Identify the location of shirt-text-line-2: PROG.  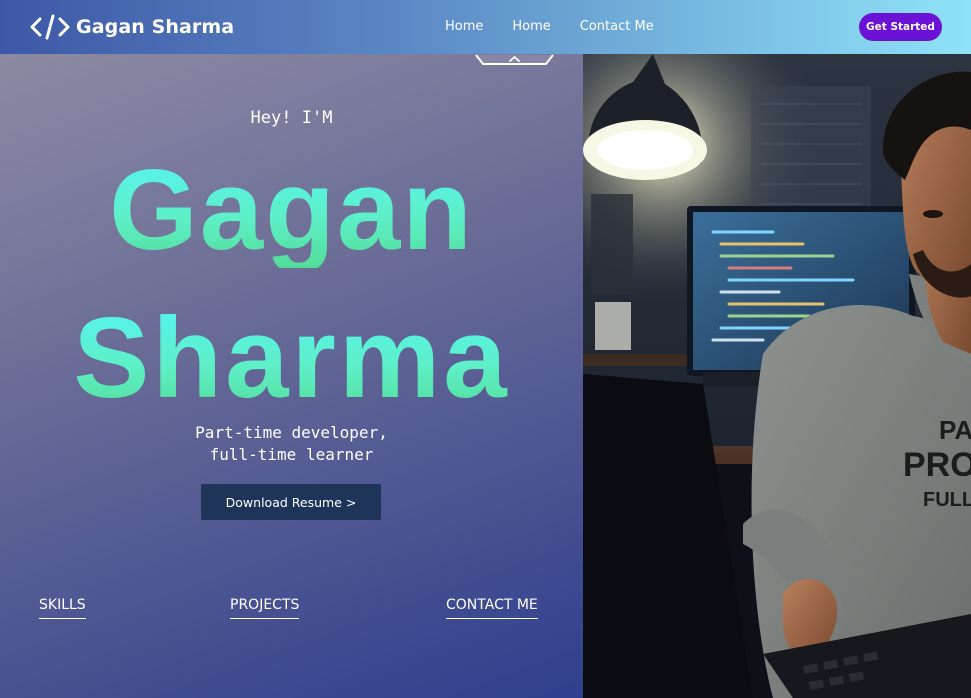
(937, 465).